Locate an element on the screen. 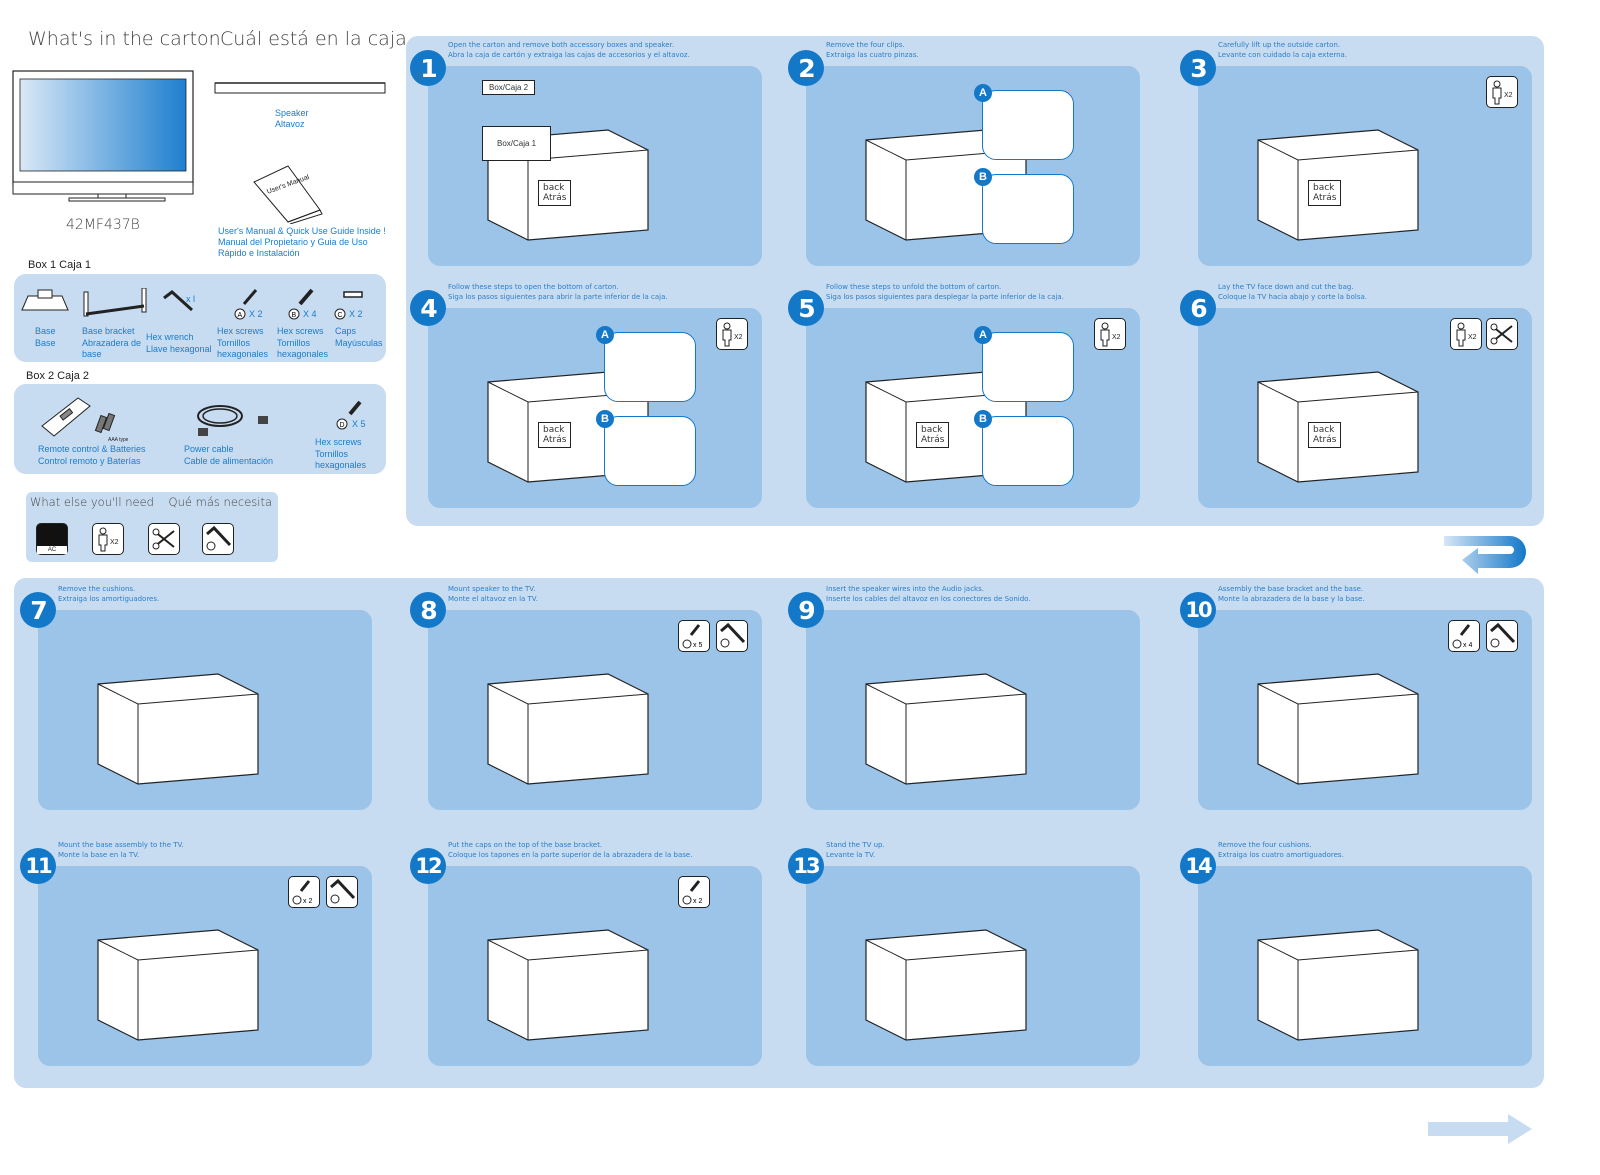  item-line: Remote control & Batteries is located at coordinates (92, 449).